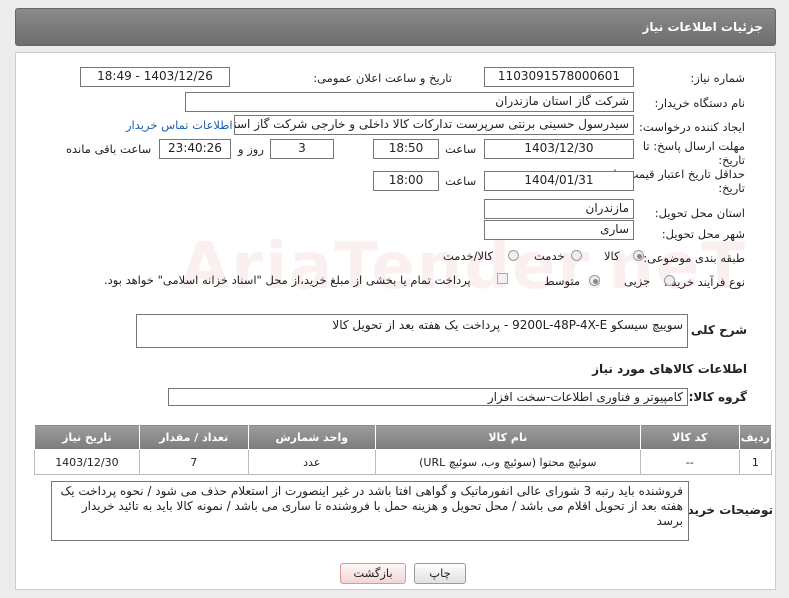  What do you see at coordinates (731, 160) in the screenshot?
I see `reply-deadline-date-label: تاریخ:` at bounding box center [731, 160].